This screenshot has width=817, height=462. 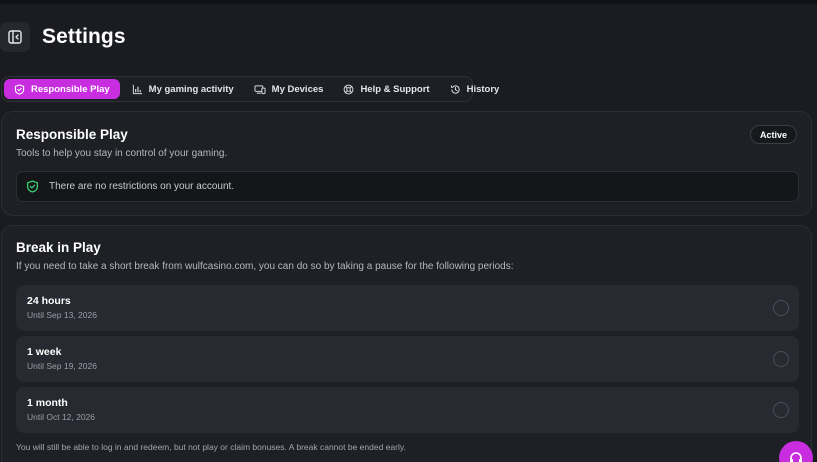 What do you see at coordinates (61, 417) in the screenshot?
I see `option-until-date: Until Oct 12, 2026` at bounding box center [61, 417].